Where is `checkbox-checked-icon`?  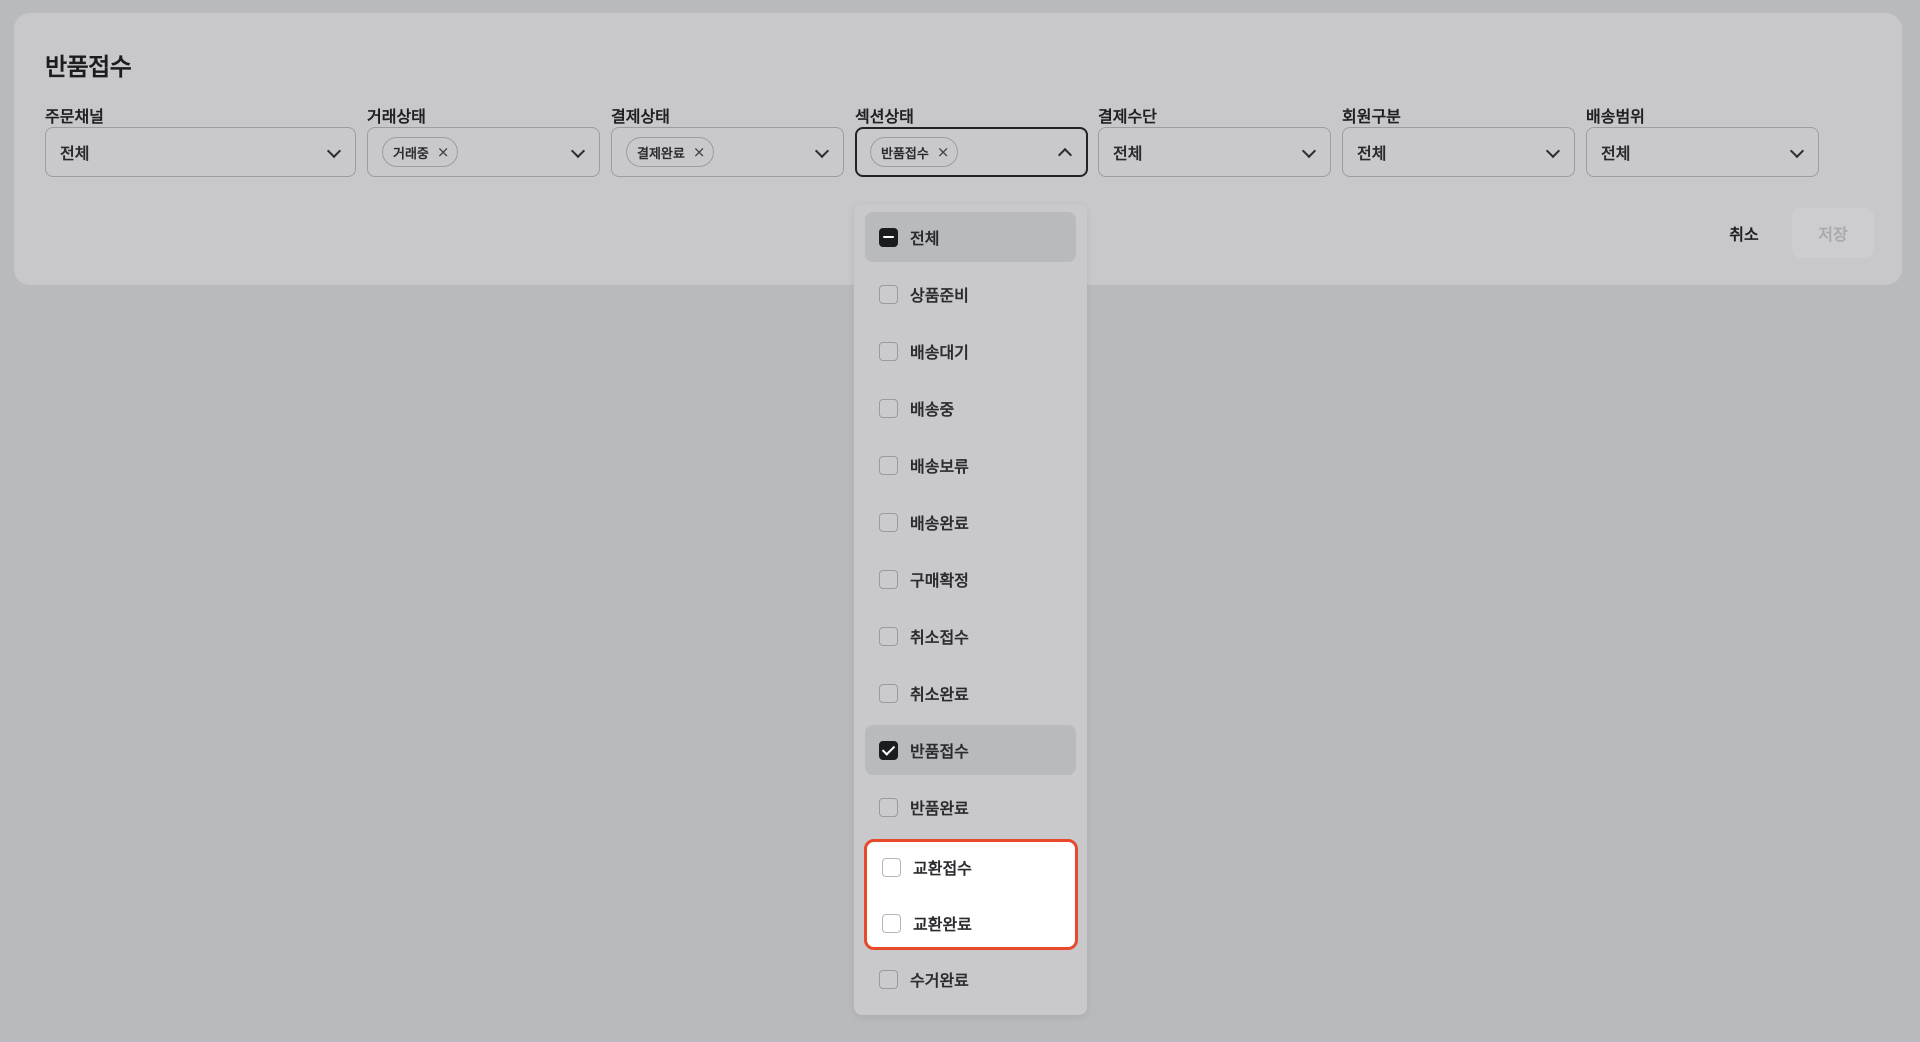
checkbox-checked-icon is located at coordinates (888, 750).